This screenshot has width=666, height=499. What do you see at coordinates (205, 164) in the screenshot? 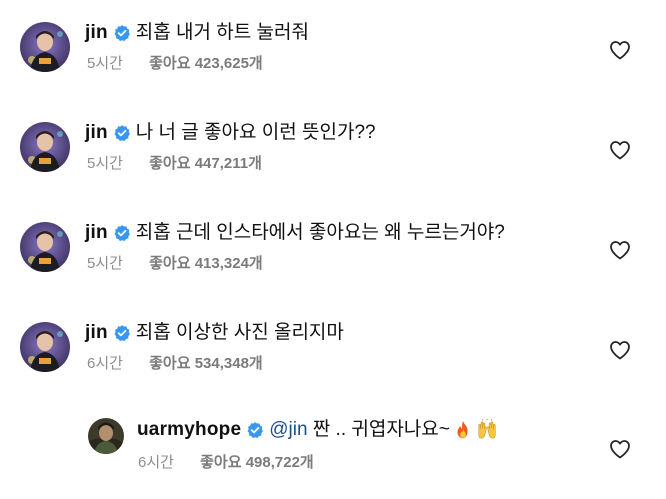
I see `like-count: 좋아요 447,211개` at bounding box center [205, 164].